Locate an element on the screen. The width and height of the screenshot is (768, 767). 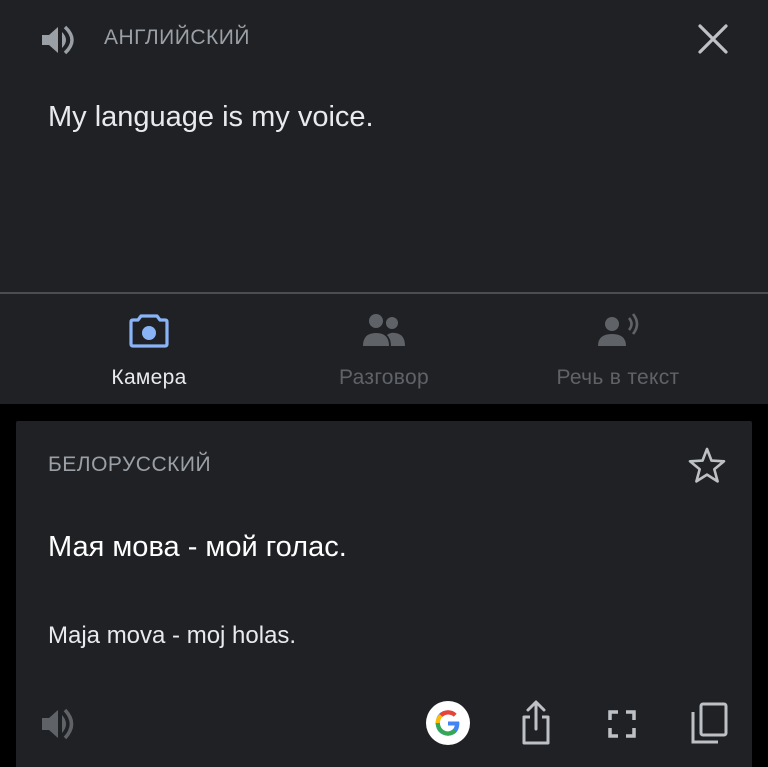
star-icon is located at coordinates (707, 466).